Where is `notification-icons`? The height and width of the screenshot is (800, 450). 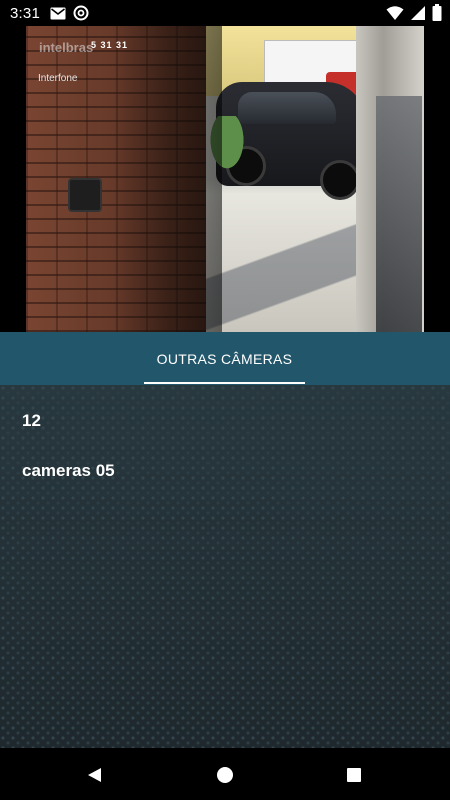
notification-icons is located at coordinates (69, 13).